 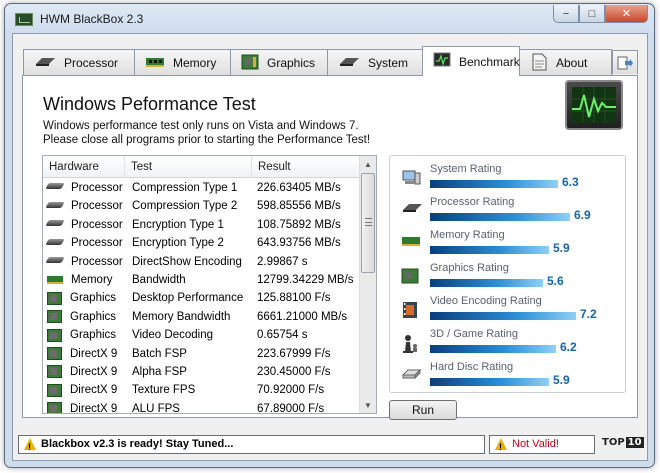 What do you see at coordinates (159, 280) in the screenshot?
I see `cell-test: Bandwidth` at bounding box center [159, 280].